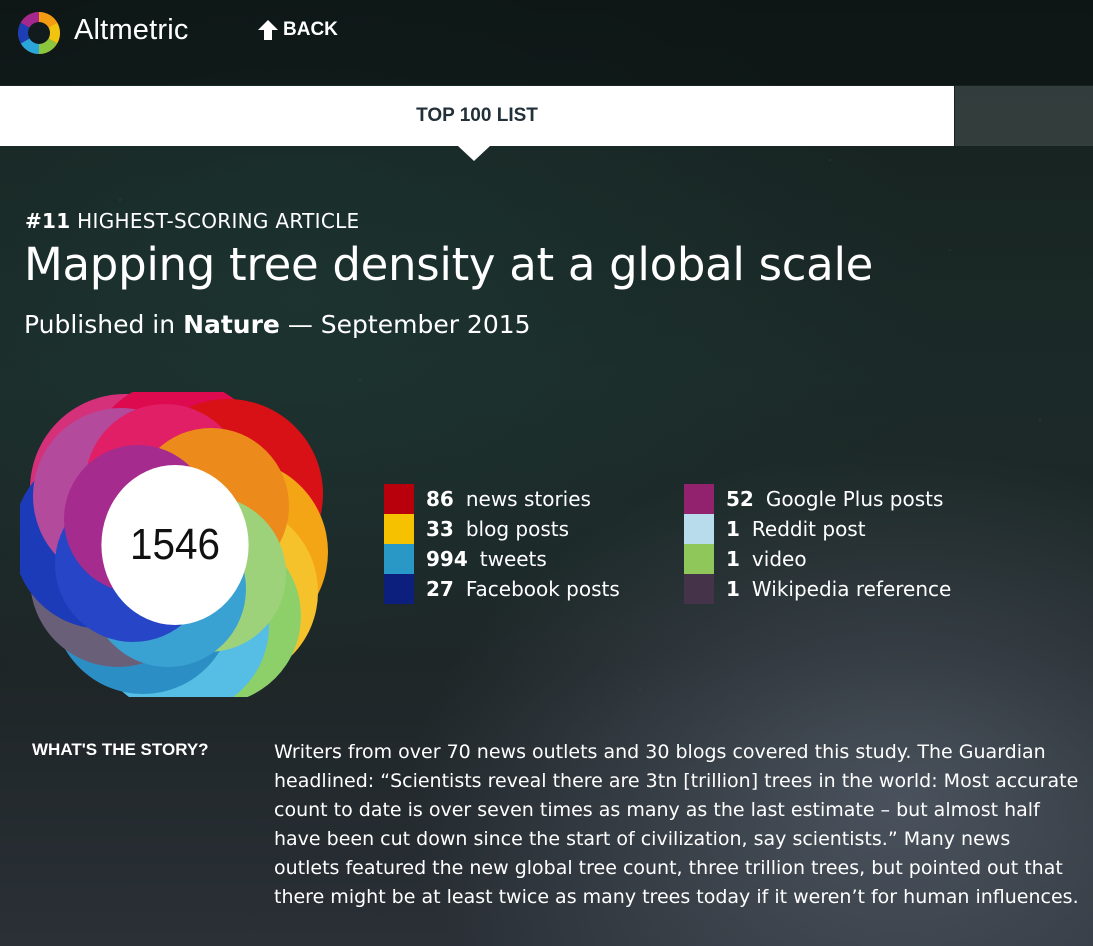  Describe the element at coordinates (231, 324) in the screenshot. I see `journal-name: Nature` at that location.